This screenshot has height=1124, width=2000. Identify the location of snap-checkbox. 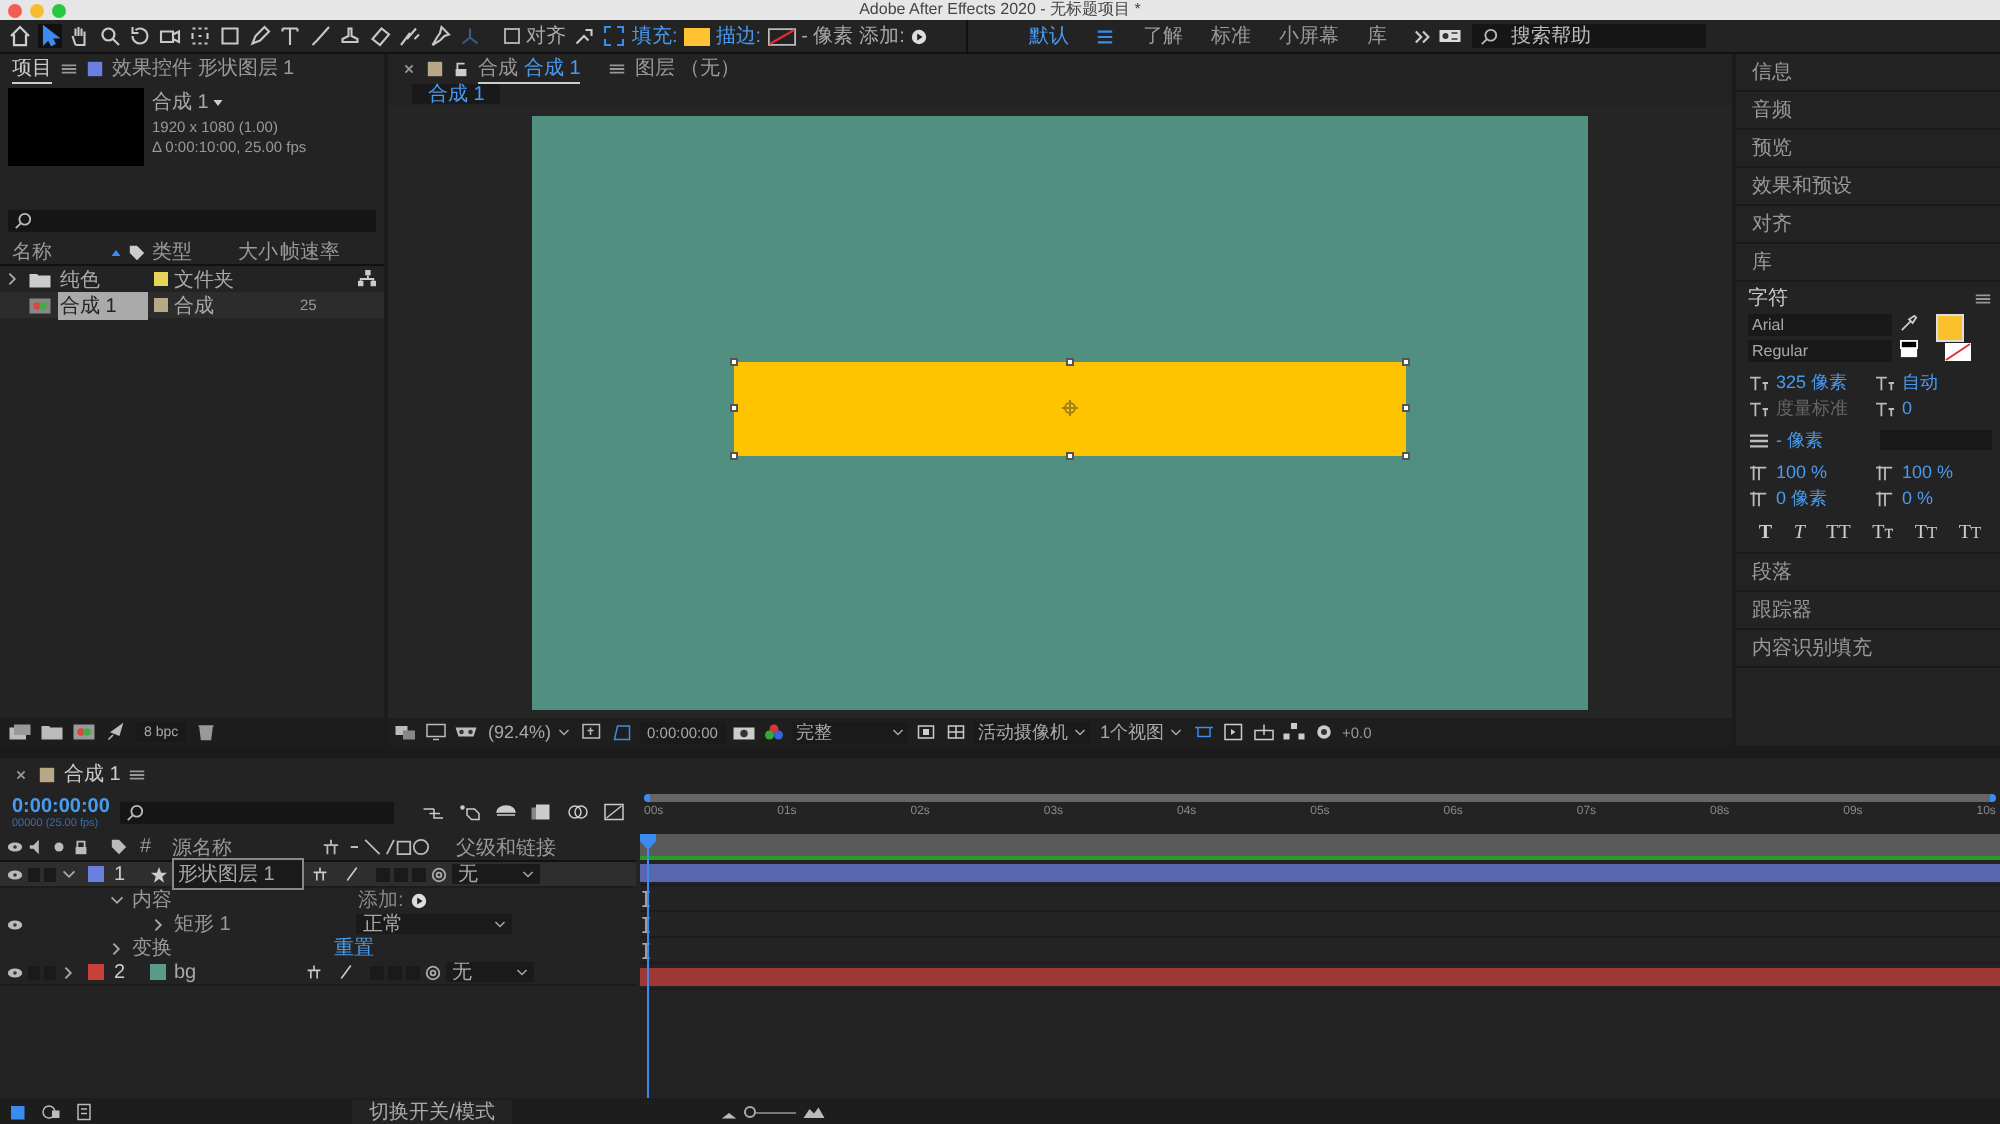
(512, 36).